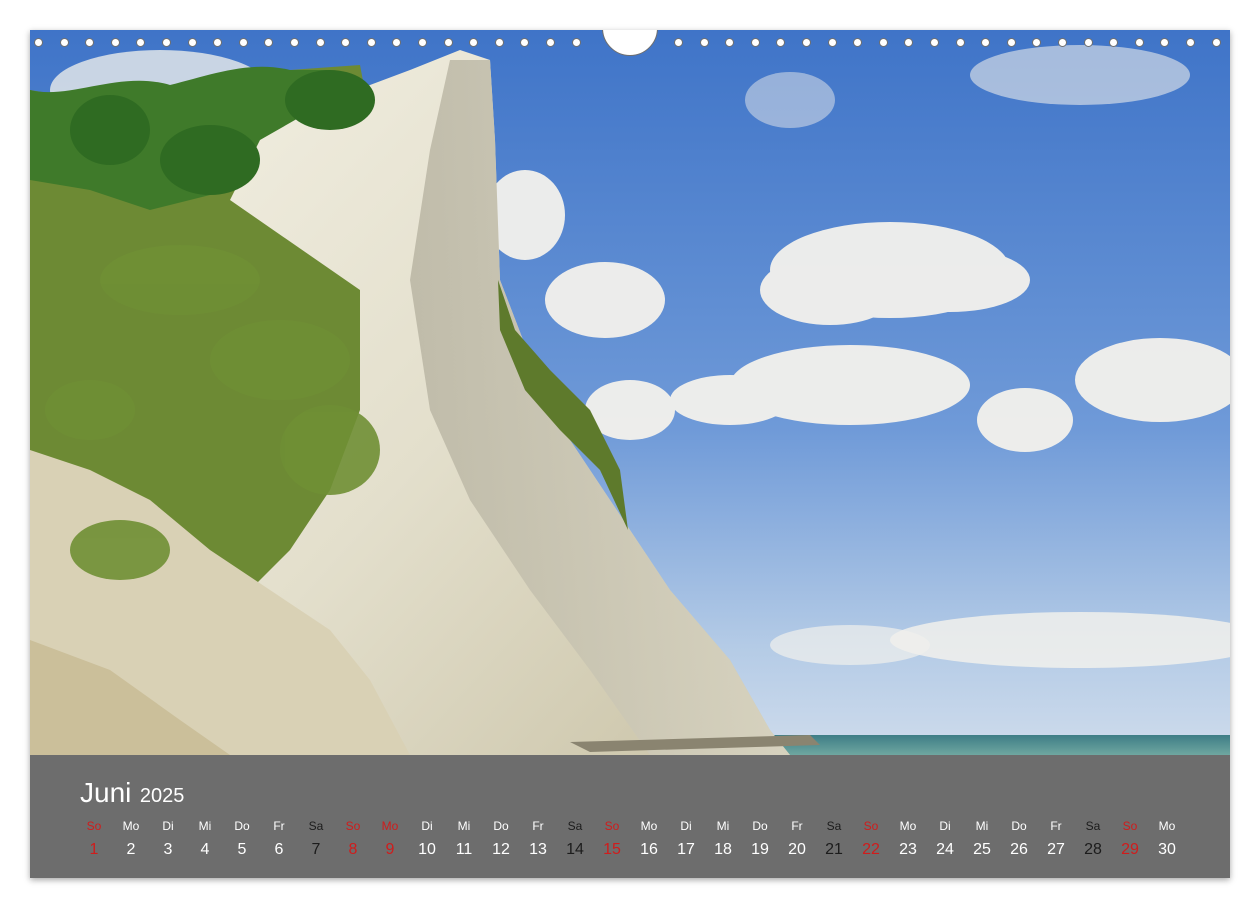  Describe the element at coordinates (316, 849) in the screenshot. I see `day-number: 7` at that location.